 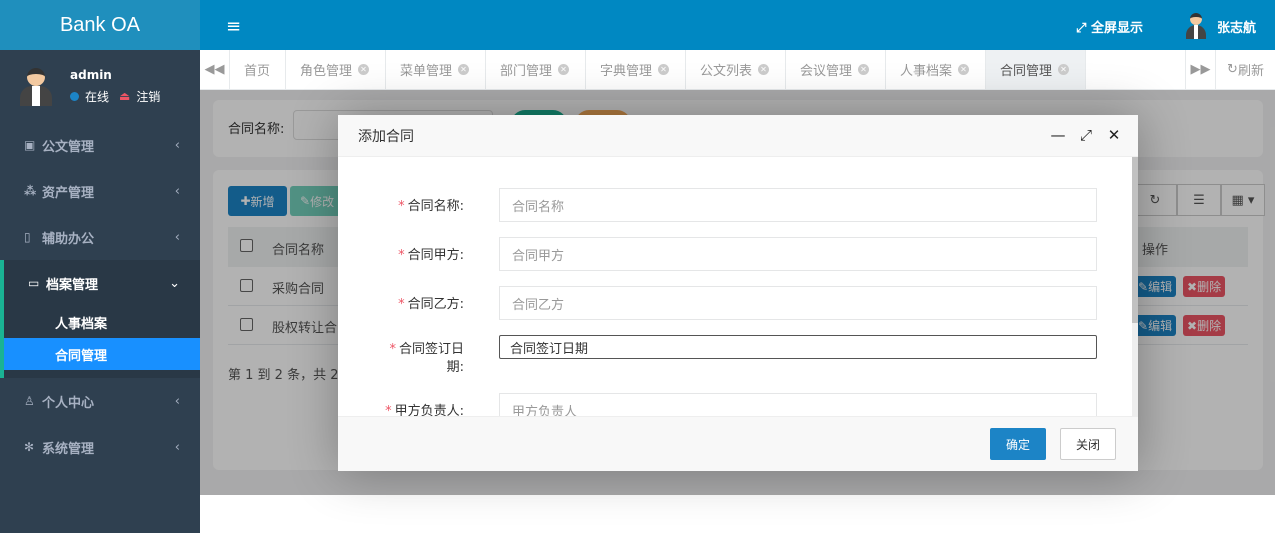 What do you see at coordinates (426, 358) in the screenshot?
I see `field-label: * 合同签订日 期:` at bounding box center [426, 358].